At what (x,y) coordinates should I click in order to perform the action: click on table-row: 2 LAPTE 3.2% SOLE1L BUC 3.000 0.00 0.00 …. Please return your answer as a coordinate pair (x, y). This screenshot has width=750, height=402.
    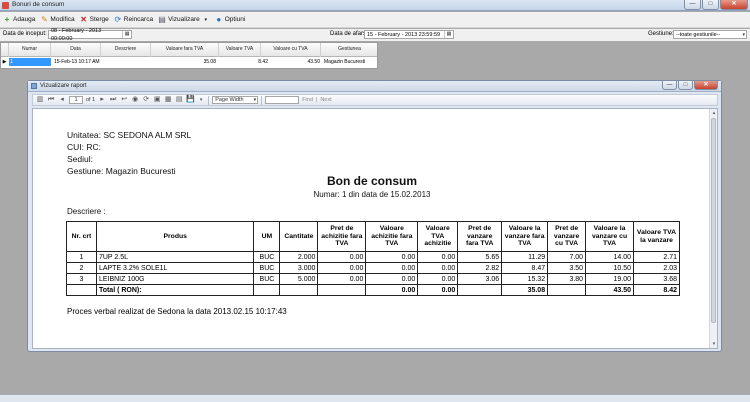
    Looking at the image, I should click on (373, 268).